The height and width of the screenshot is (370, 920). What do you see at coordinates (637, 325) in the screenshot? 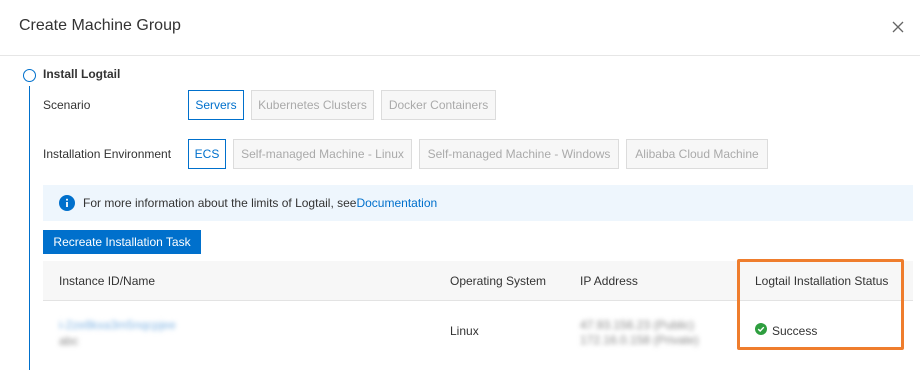
I see `ip-address-public: 47.93.156.23 (Public)` at bounding box center [637, 325].